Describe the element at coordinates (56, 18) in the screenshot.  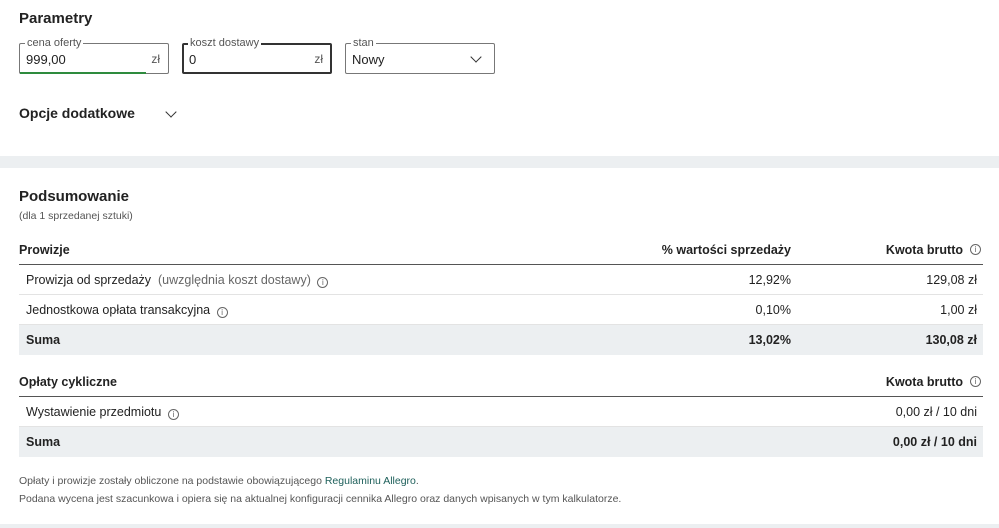
I see `parameters-title: Parametry` at that location.